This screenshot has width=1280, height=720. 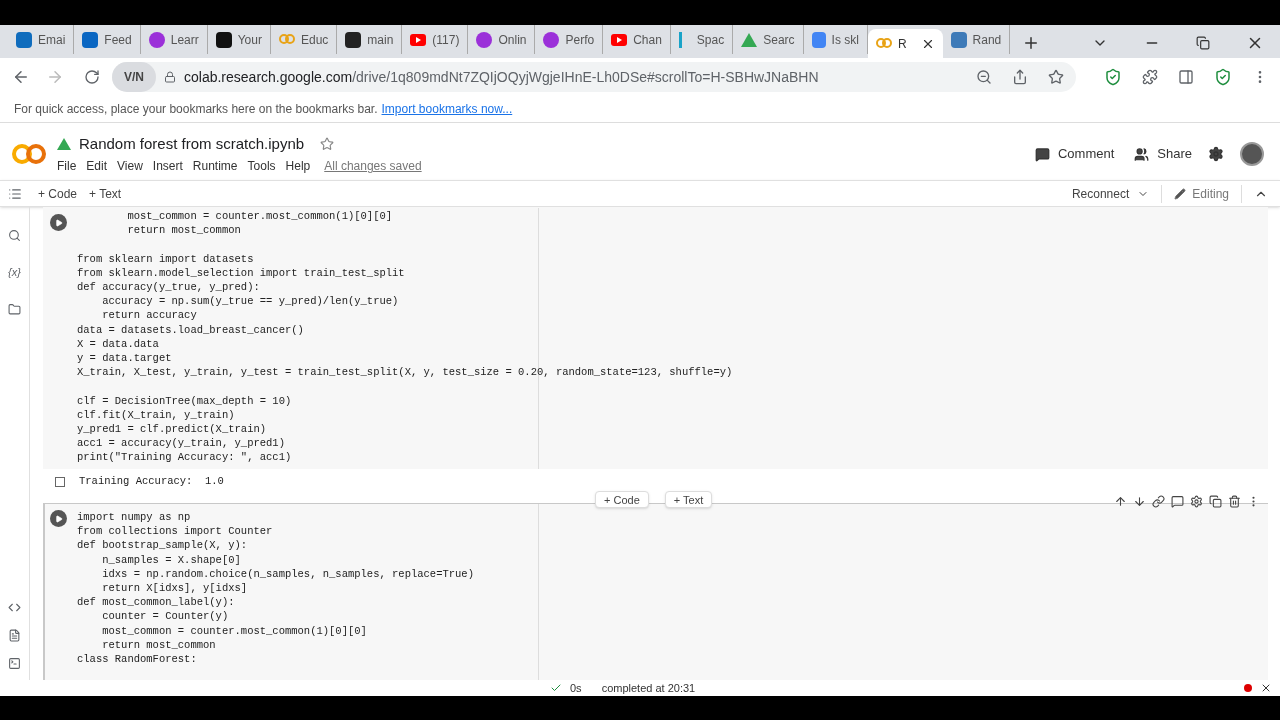 What do you see at coordinates (710, 40) in the screenshot?
I see `tab-title: Spac` at bounding box center [710, 40].